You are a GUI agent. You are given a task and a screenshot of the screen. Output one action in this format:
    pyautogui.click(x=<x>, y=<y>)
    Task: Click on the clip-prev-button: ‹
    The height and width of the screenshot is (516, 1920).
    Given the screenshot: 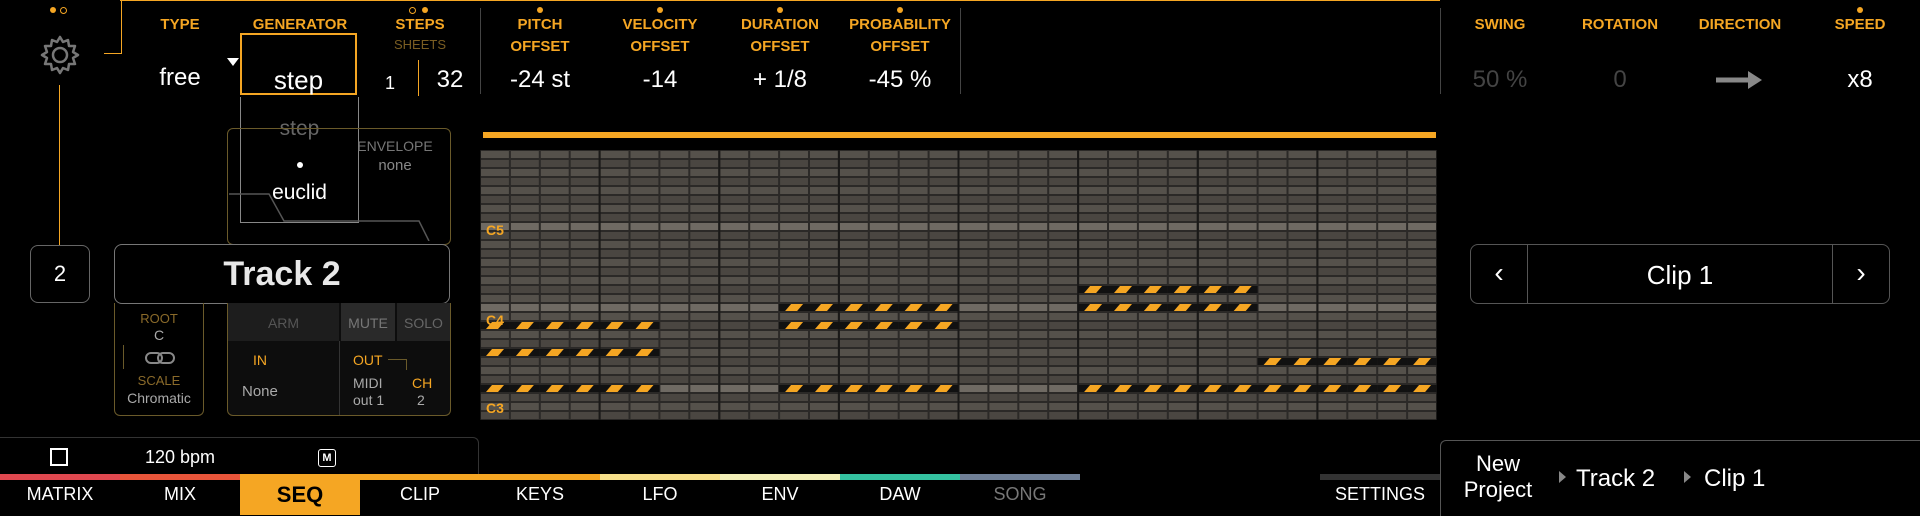 What is the action you would take?
    pyautogui.click(x=1499, y=274)
    